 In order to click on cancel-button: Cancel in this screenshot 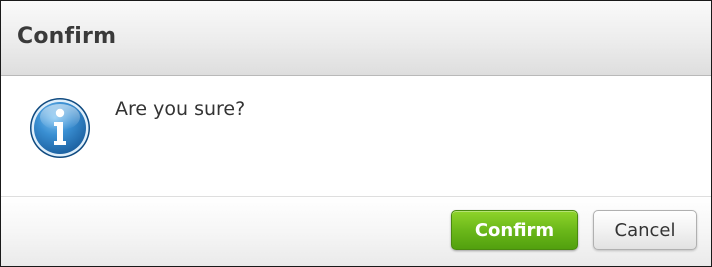, I will do `click(645, 230)`.